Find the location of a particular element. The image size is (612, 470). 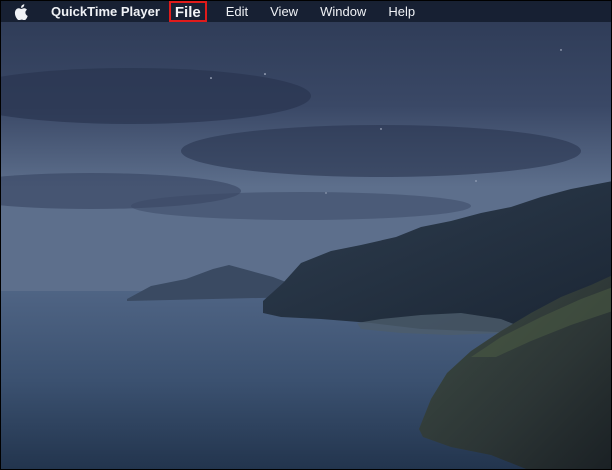

apple-logo-icon is located at coordinates (21, 11).